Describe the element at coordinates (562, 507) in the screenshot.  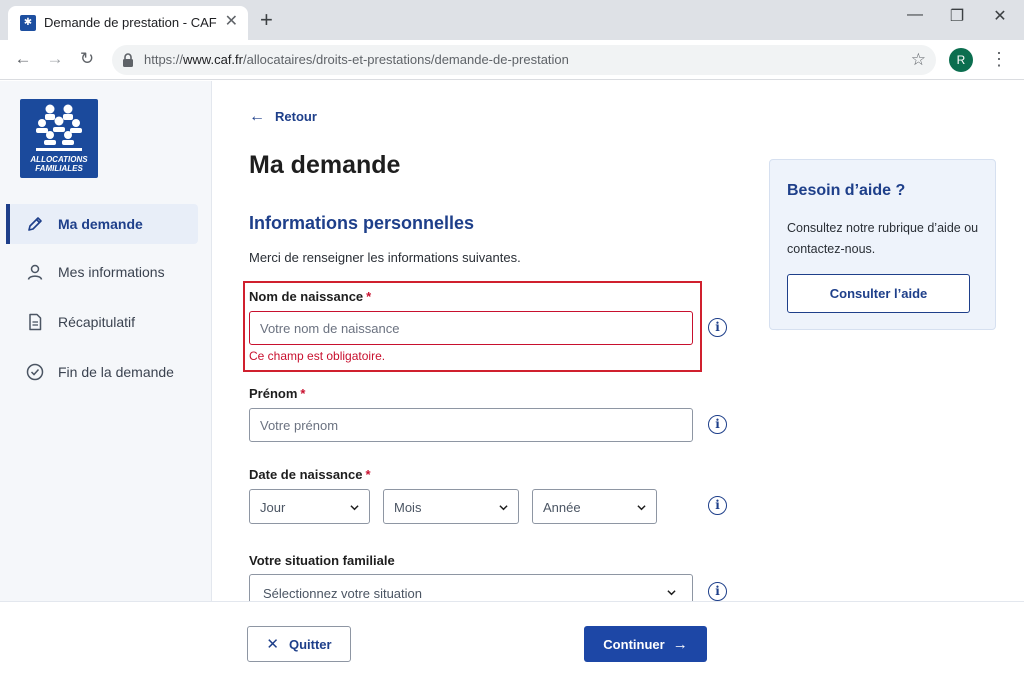
I see `year-select-value: Année` at that location.